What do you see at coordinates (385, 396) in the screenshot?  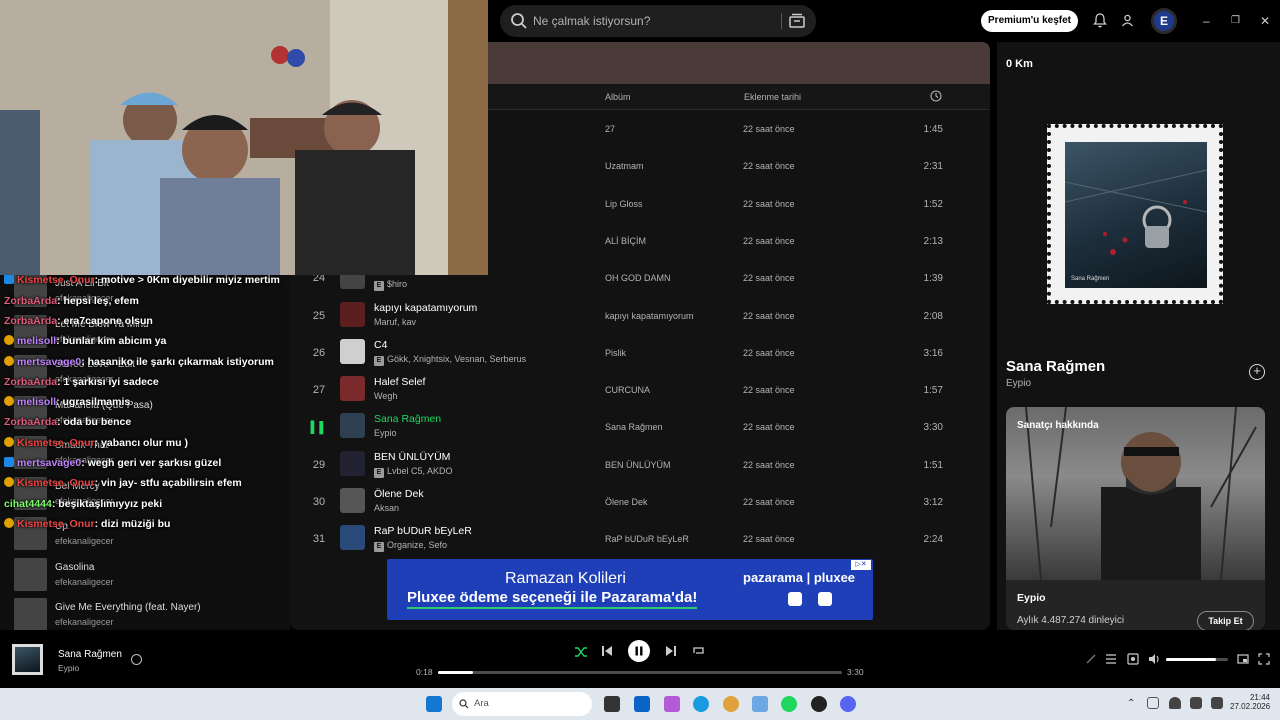 I see `track-artist-names: Wegh` at bounding box center [385, 396].